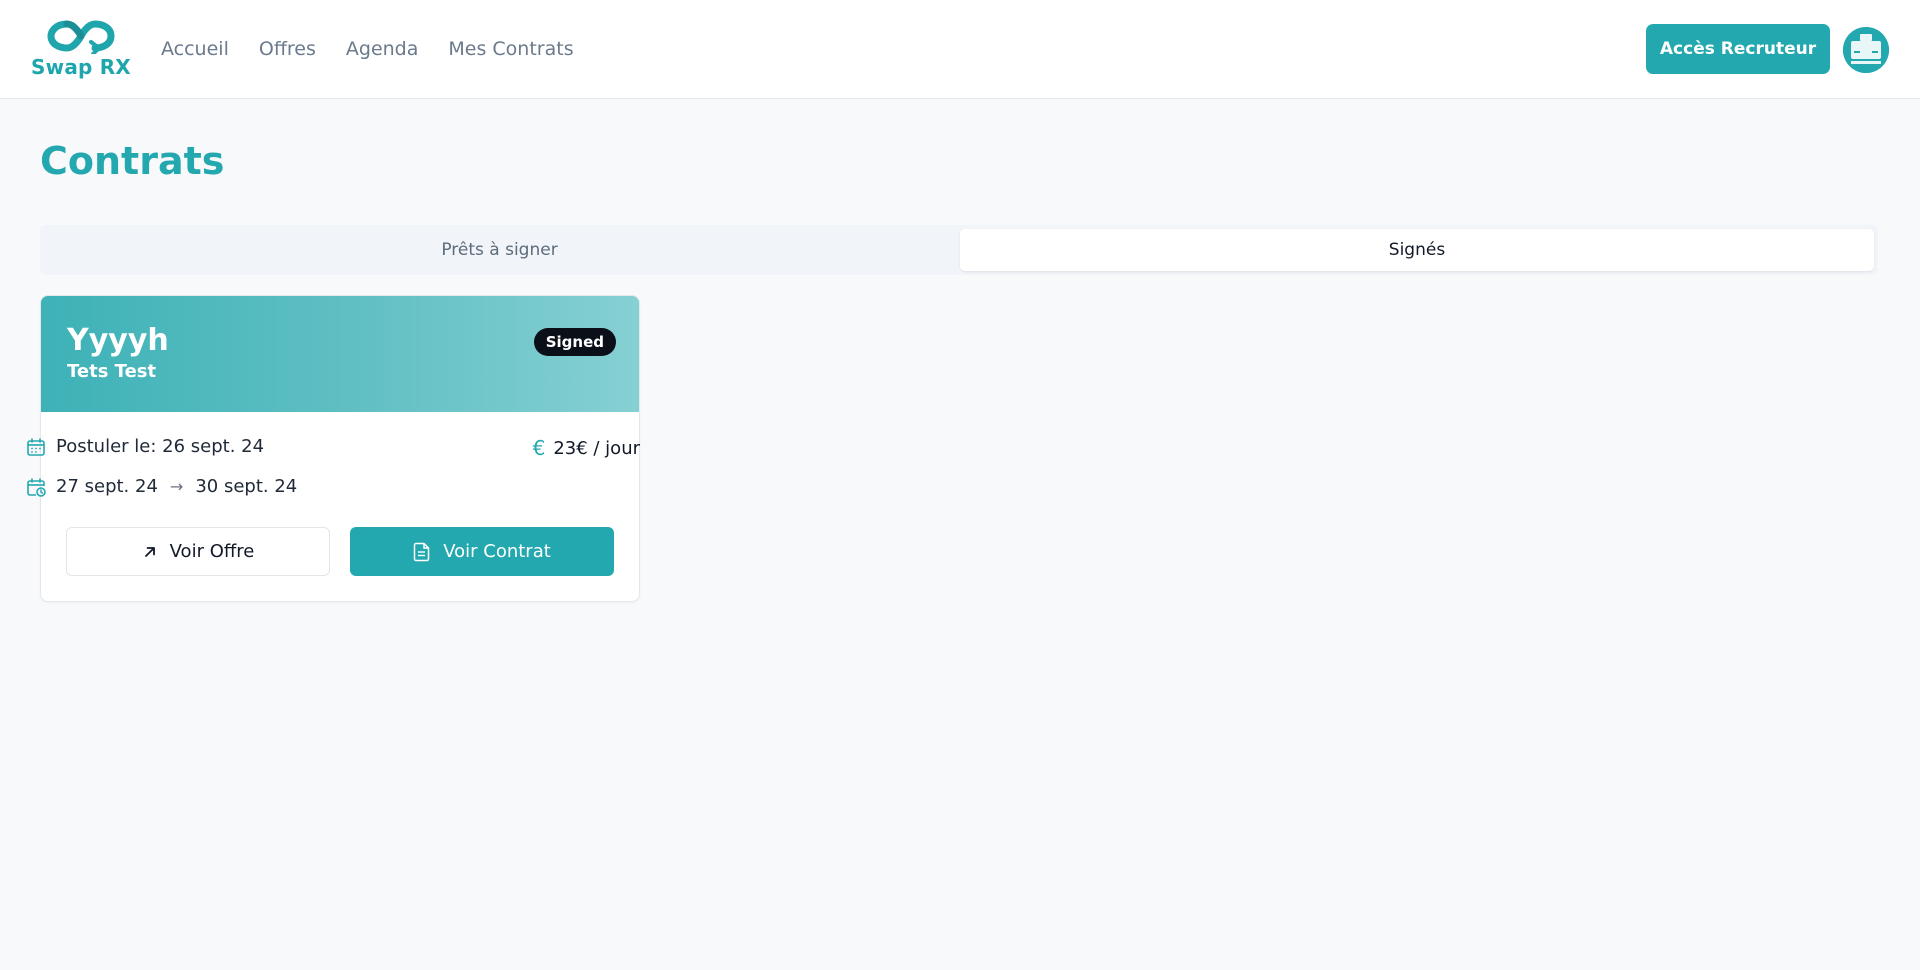 The image size is (1920, 970). Describe the element at coordinates (132, 161) in the screenshot. I see `page-title: Contrats` at that location.